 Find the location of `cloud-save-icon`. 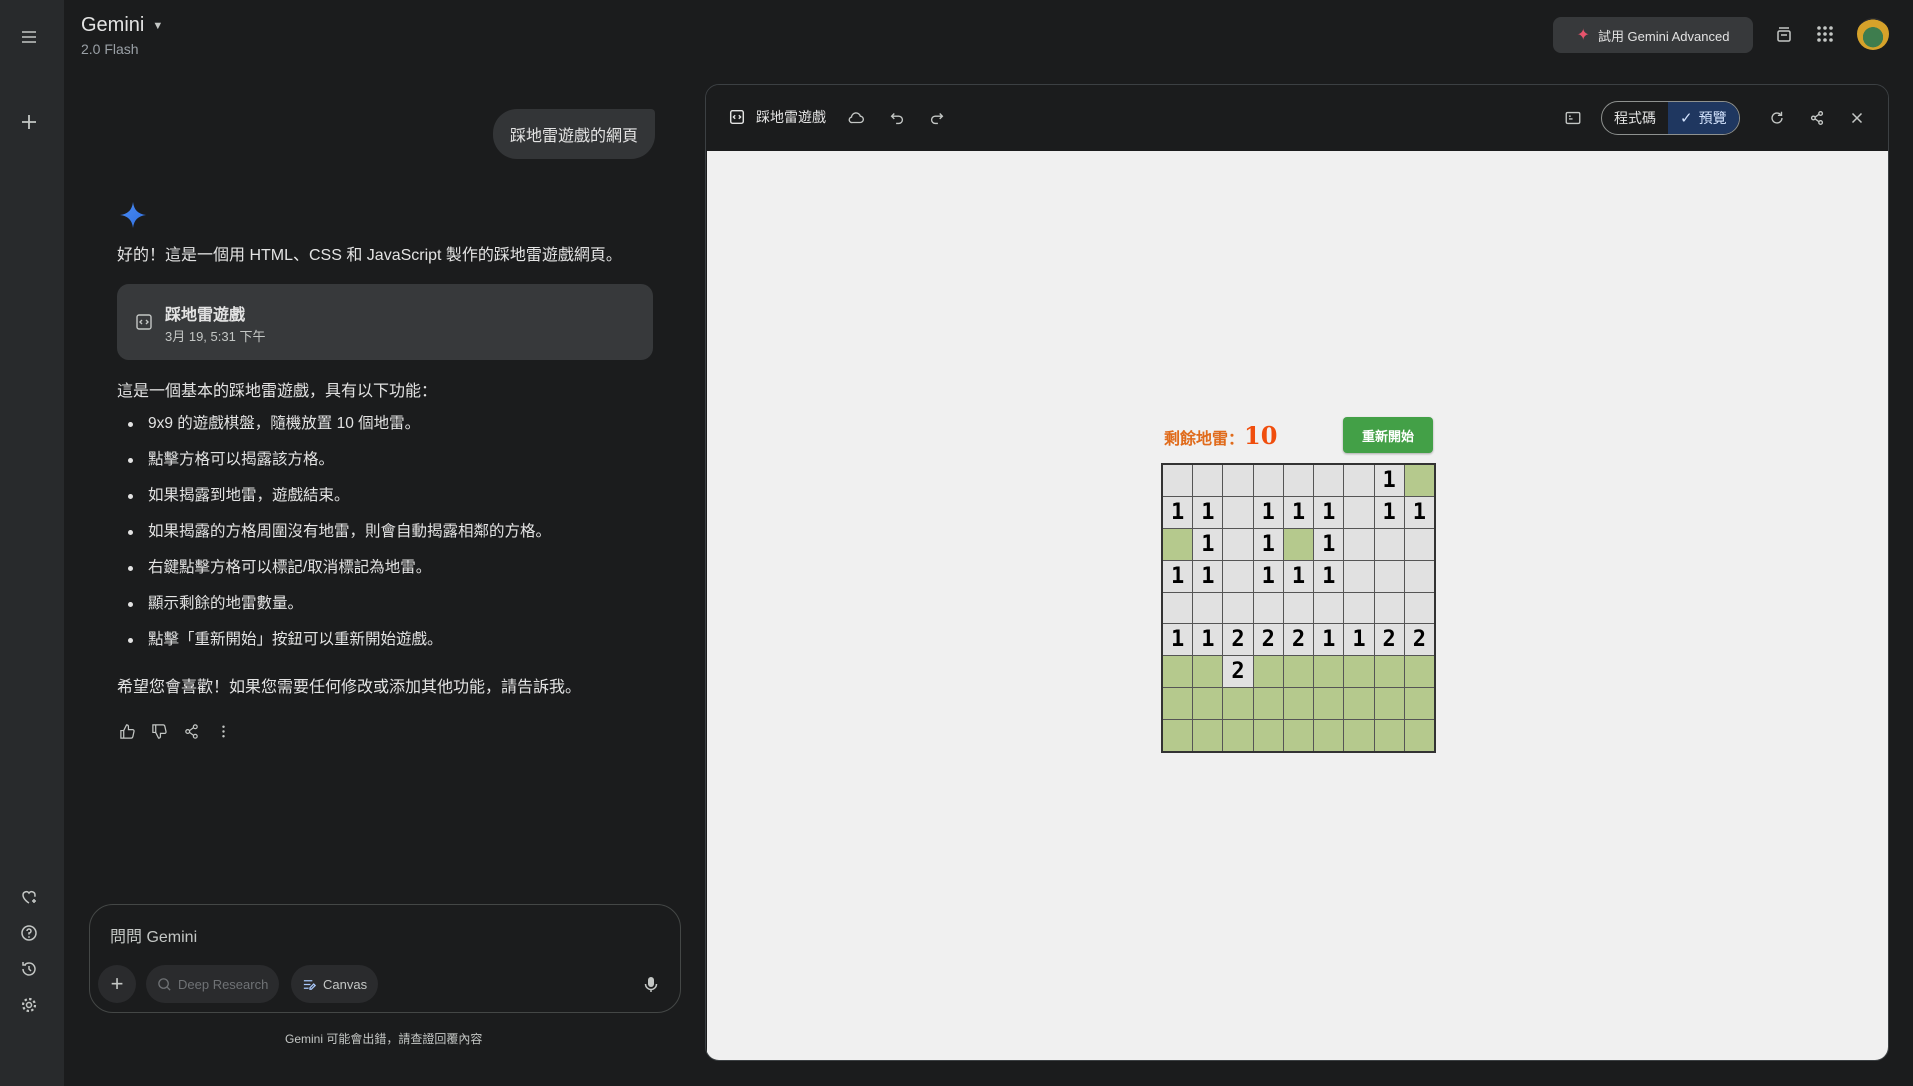

cloud-save-icon is located at coordinates (856, 118).